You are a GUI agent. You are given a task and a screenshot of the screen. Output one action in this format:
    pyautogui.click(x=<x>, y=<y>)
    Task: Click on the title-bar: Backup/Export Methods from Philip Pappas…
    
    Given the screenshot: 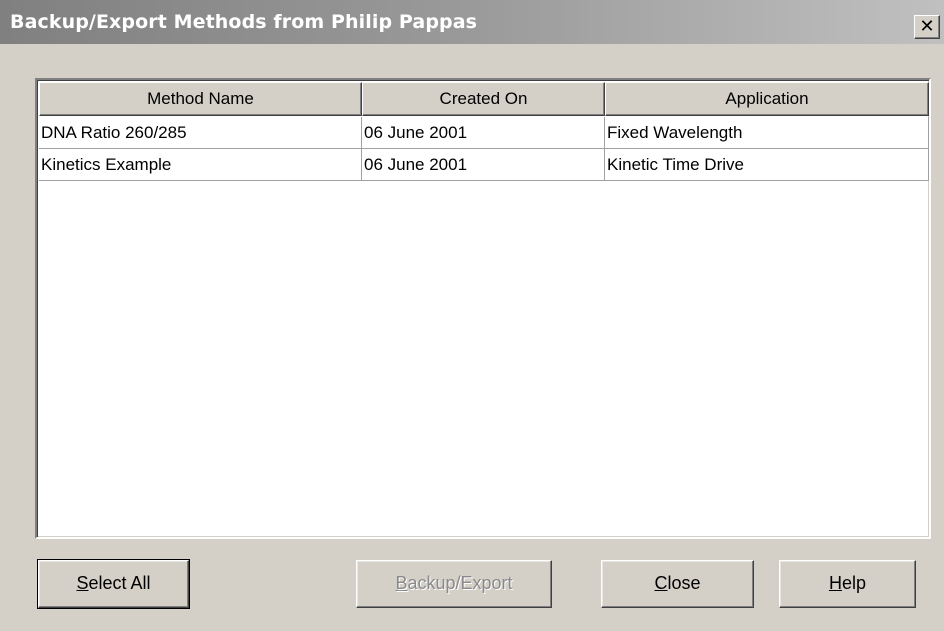 What is the action you would take?
    pyautogui.click(x=472, y=22)
    